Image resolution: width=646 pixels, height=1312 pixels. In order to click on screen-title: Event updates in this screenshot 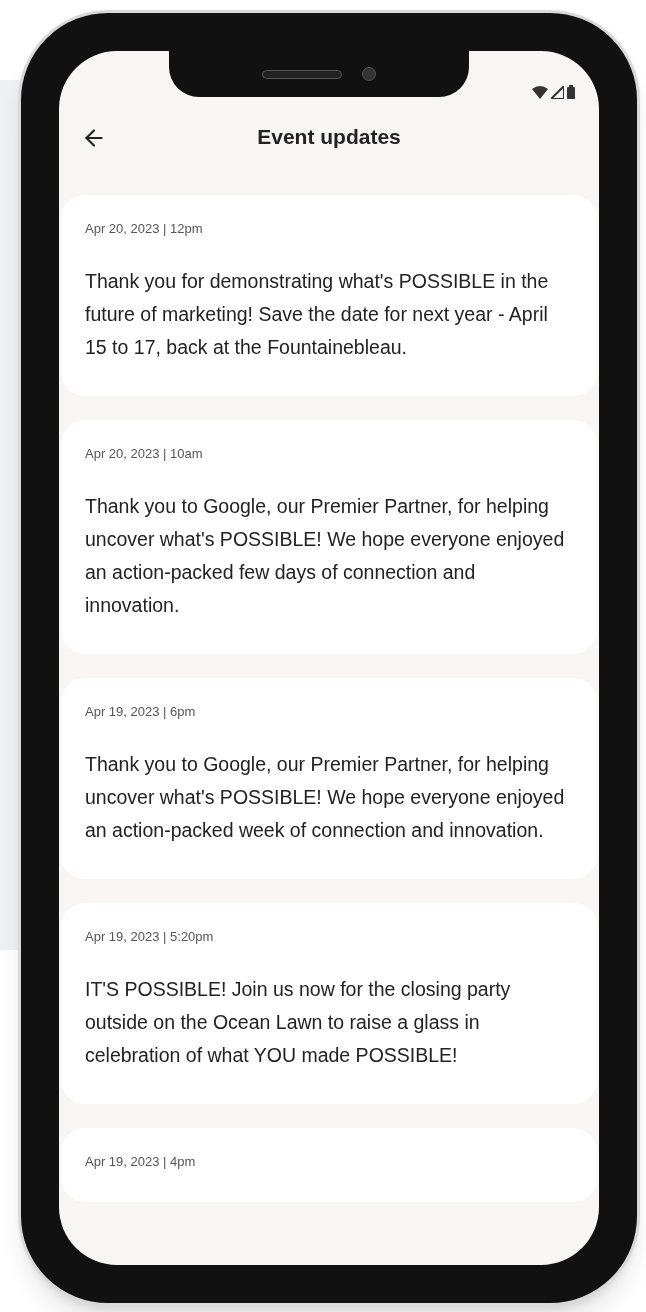, I will do `click(329, 137)`.